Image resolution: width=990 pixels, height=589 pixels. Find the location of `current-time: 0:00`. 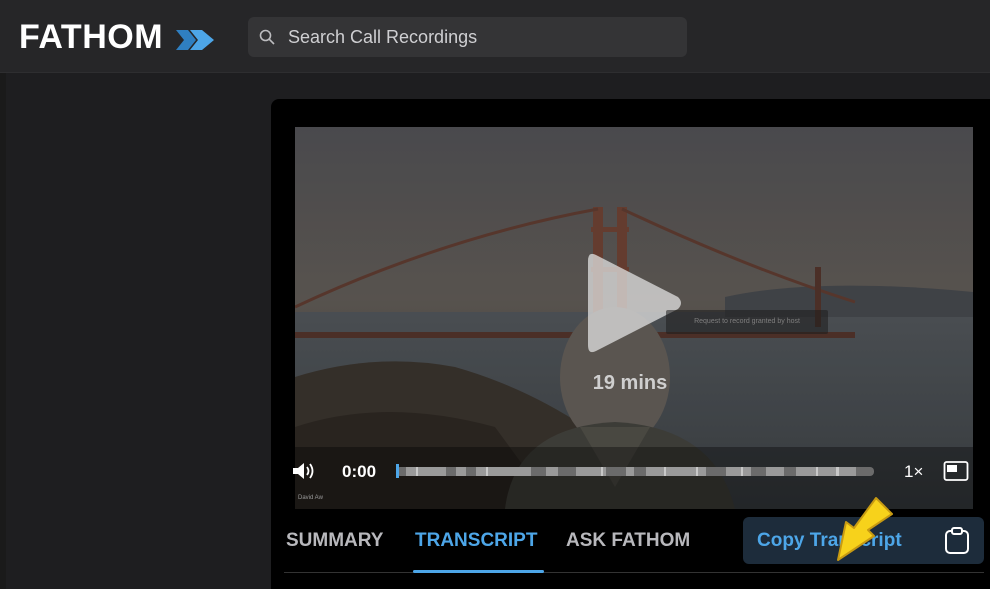

current-time: 0:00 is located at coordinates (359, 471).